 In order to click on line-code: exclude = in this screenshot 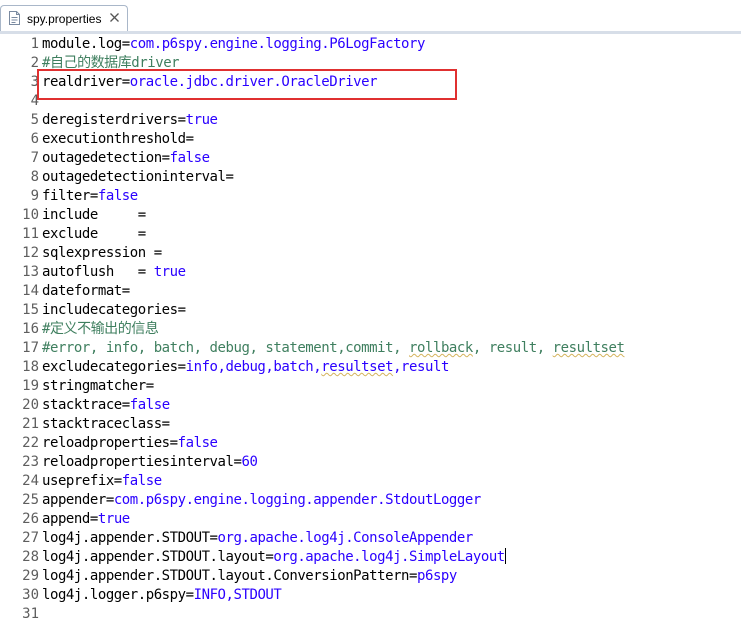, I will do `click(94, 234)`.